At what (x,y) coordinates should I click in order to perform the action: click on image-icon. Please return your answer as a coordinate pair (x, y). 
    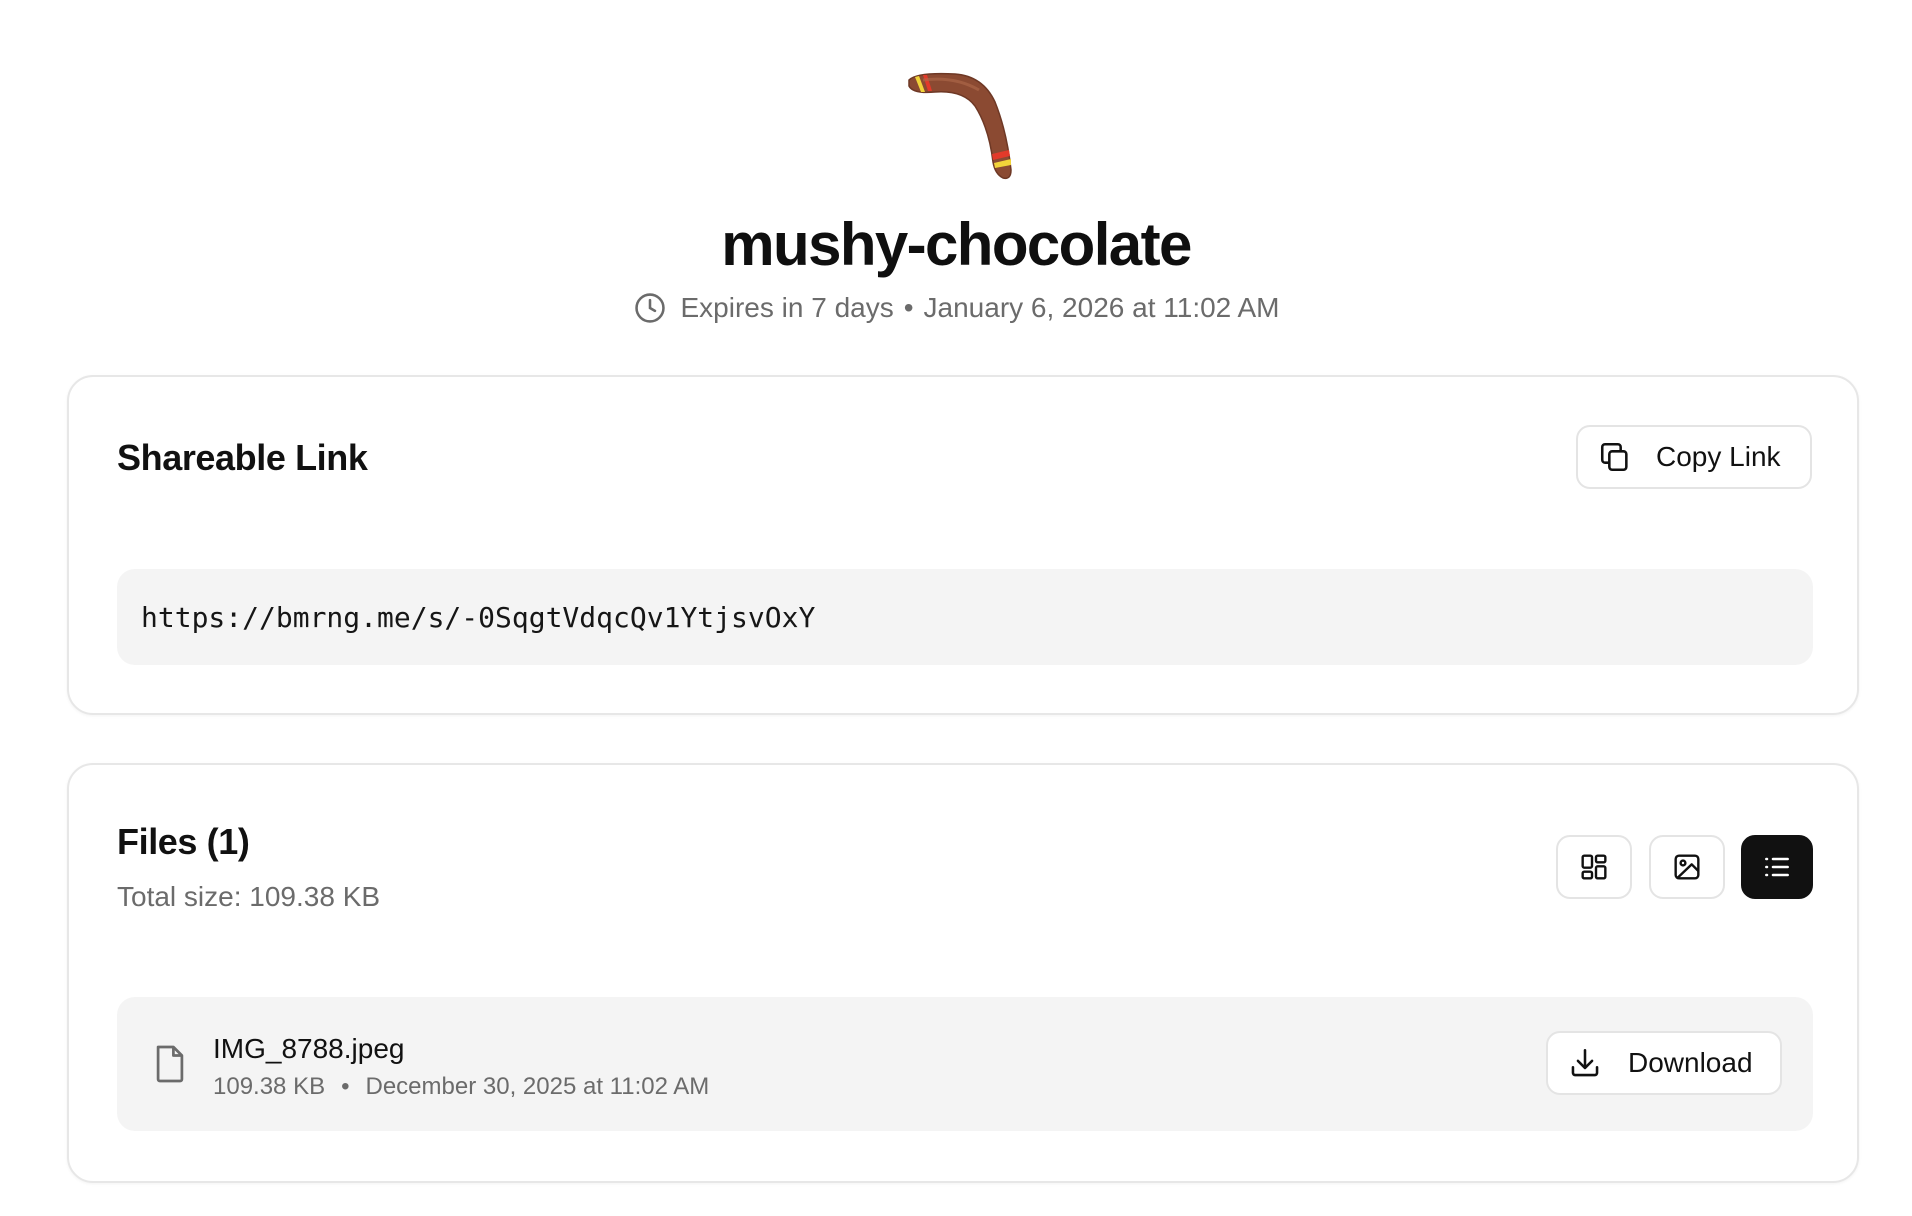
    Looking at the image, I should click on (1687, 867).